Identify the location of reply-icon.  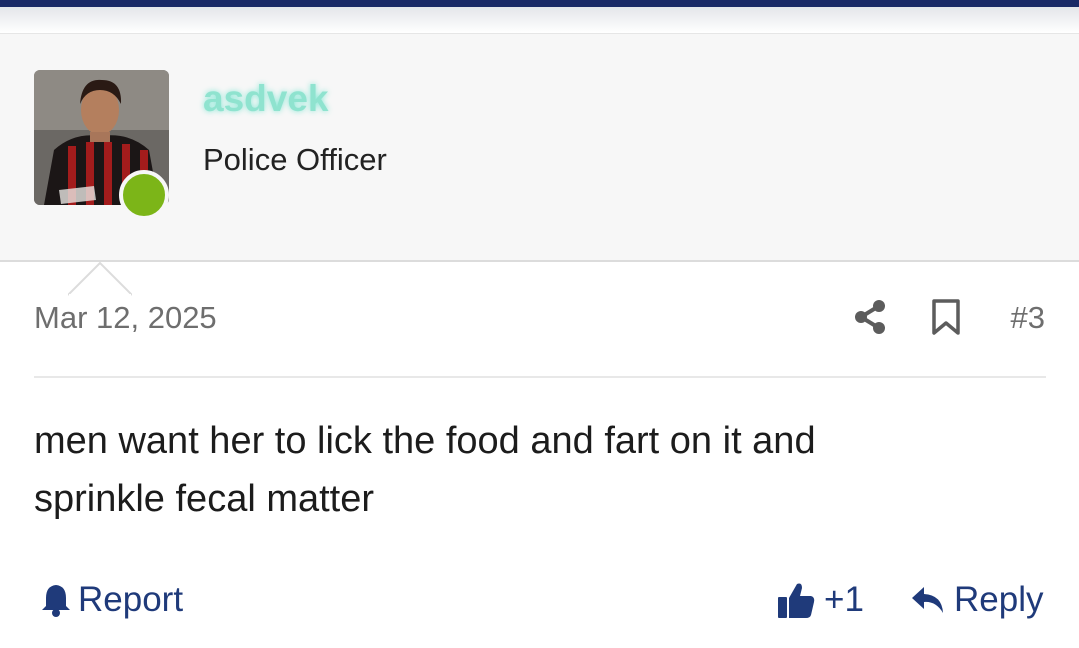
(927, 600).